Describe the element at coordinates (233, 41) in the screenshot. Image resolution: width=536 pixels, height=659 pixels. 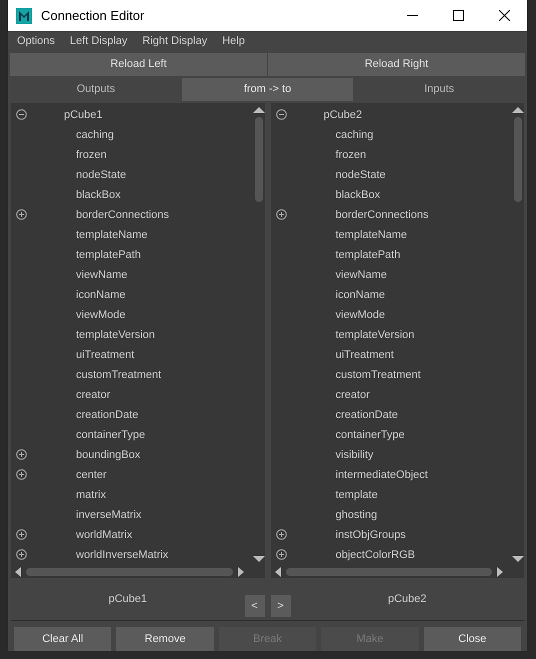
I see `menu-item: Help` at that location.